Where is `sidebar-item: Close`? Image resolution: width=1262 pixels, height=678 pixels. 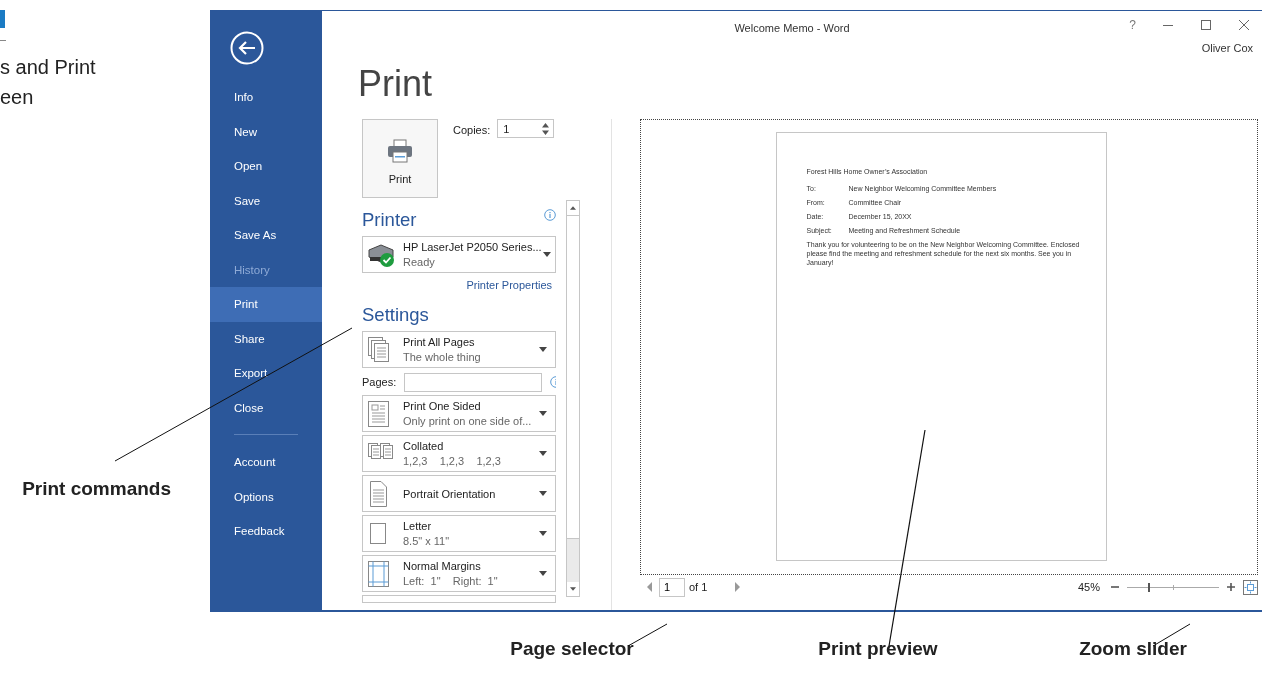 sidebar-item: Close is located at coordinates (266, 407).